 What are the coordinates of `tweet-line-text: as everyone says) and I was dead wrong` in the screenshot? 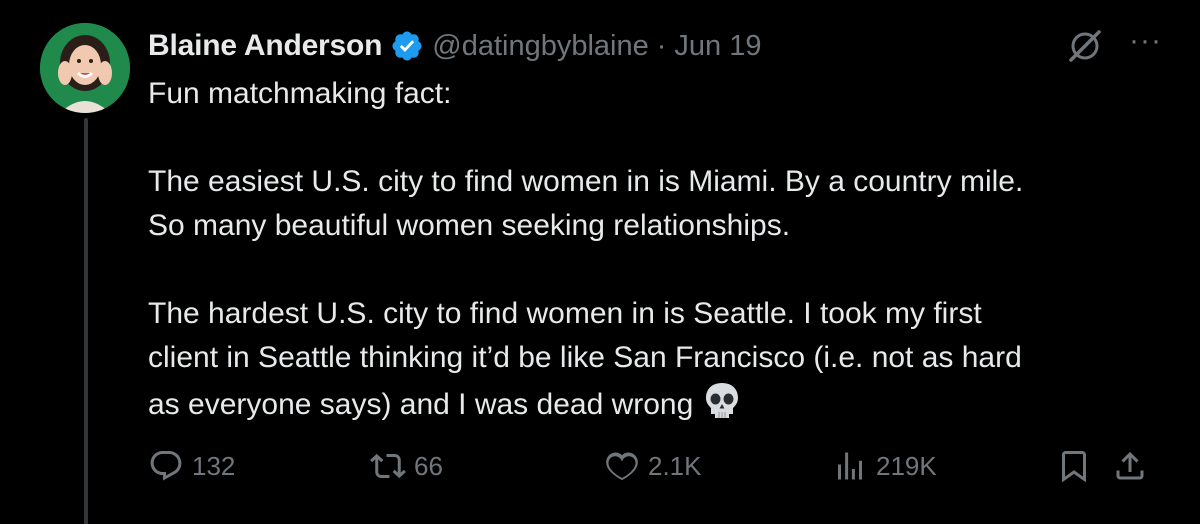 It's located at (421, 404).